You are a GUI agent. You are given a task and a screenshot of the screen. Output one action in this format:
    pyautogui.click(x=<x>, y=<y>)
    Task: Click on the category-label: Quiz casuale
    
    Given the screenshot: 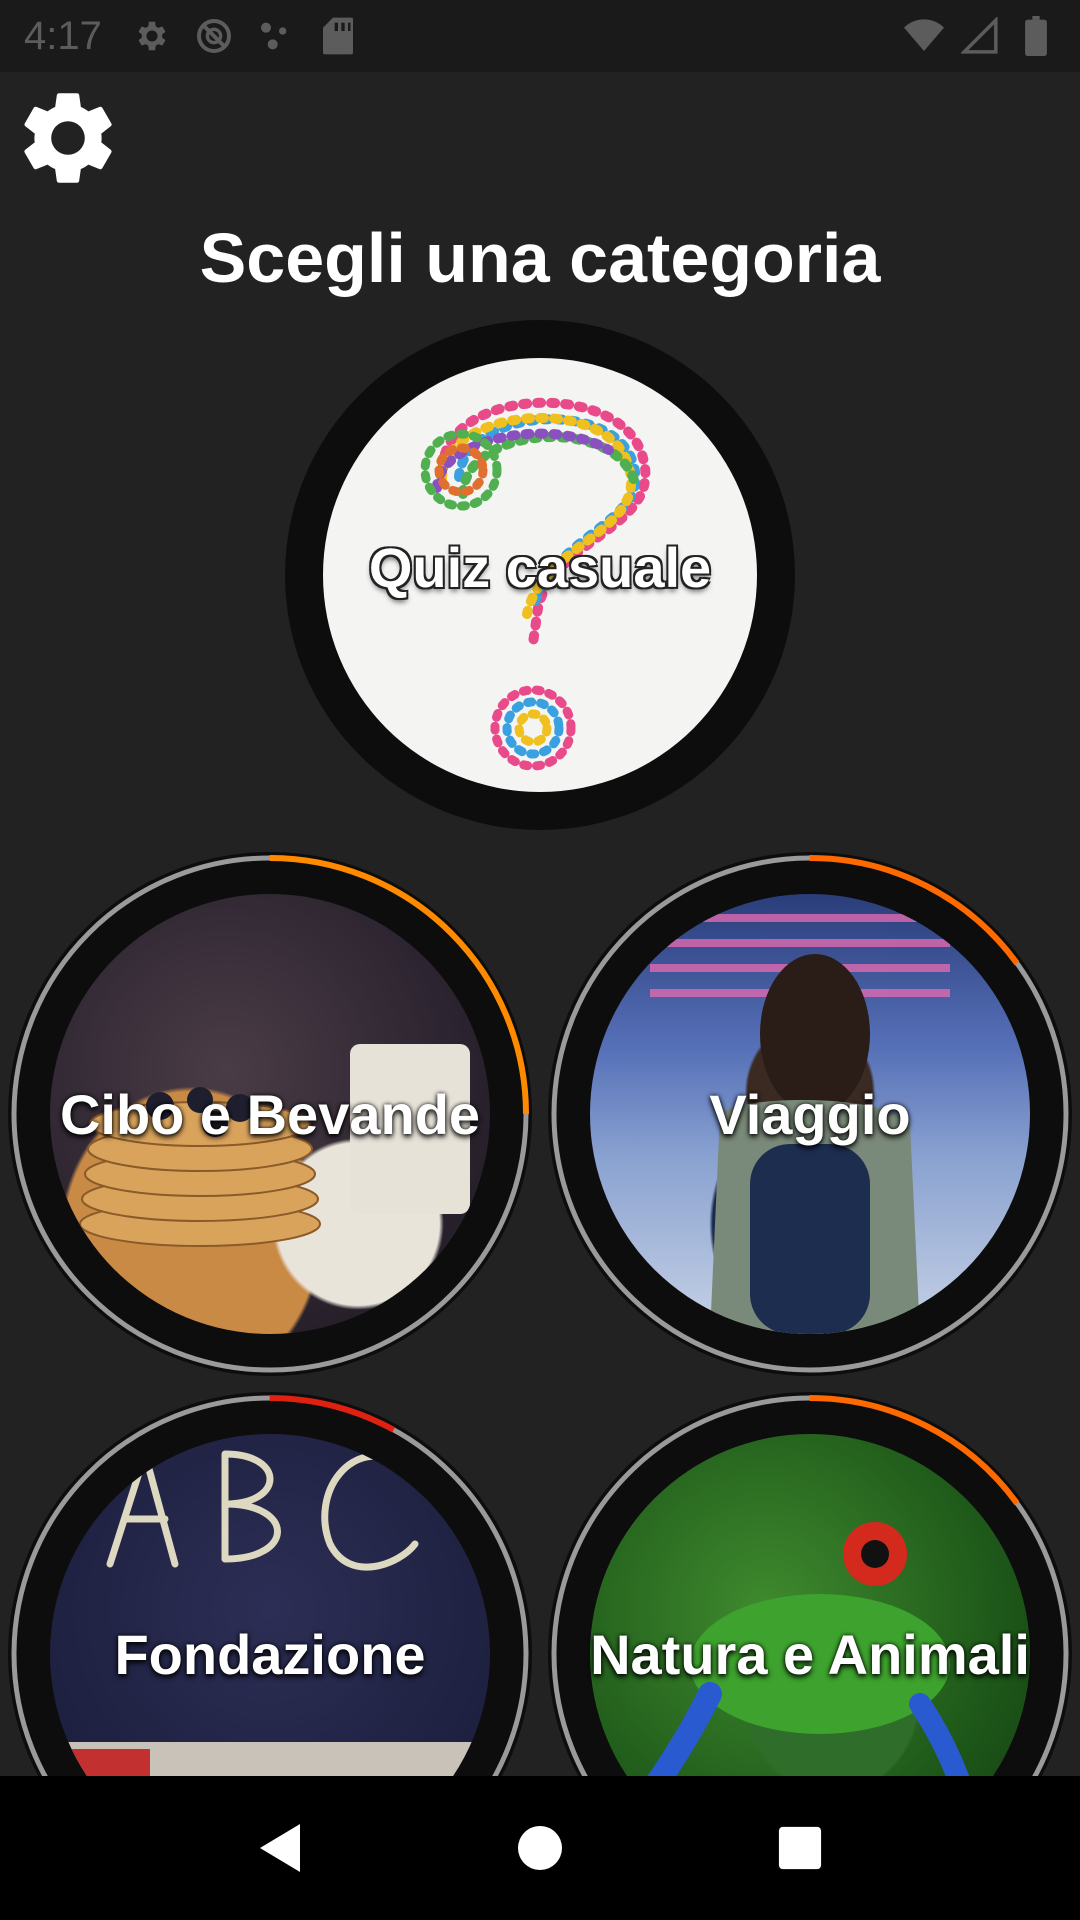 What is the action you would take?
    pyautogui.click(x=540, y=567)
    